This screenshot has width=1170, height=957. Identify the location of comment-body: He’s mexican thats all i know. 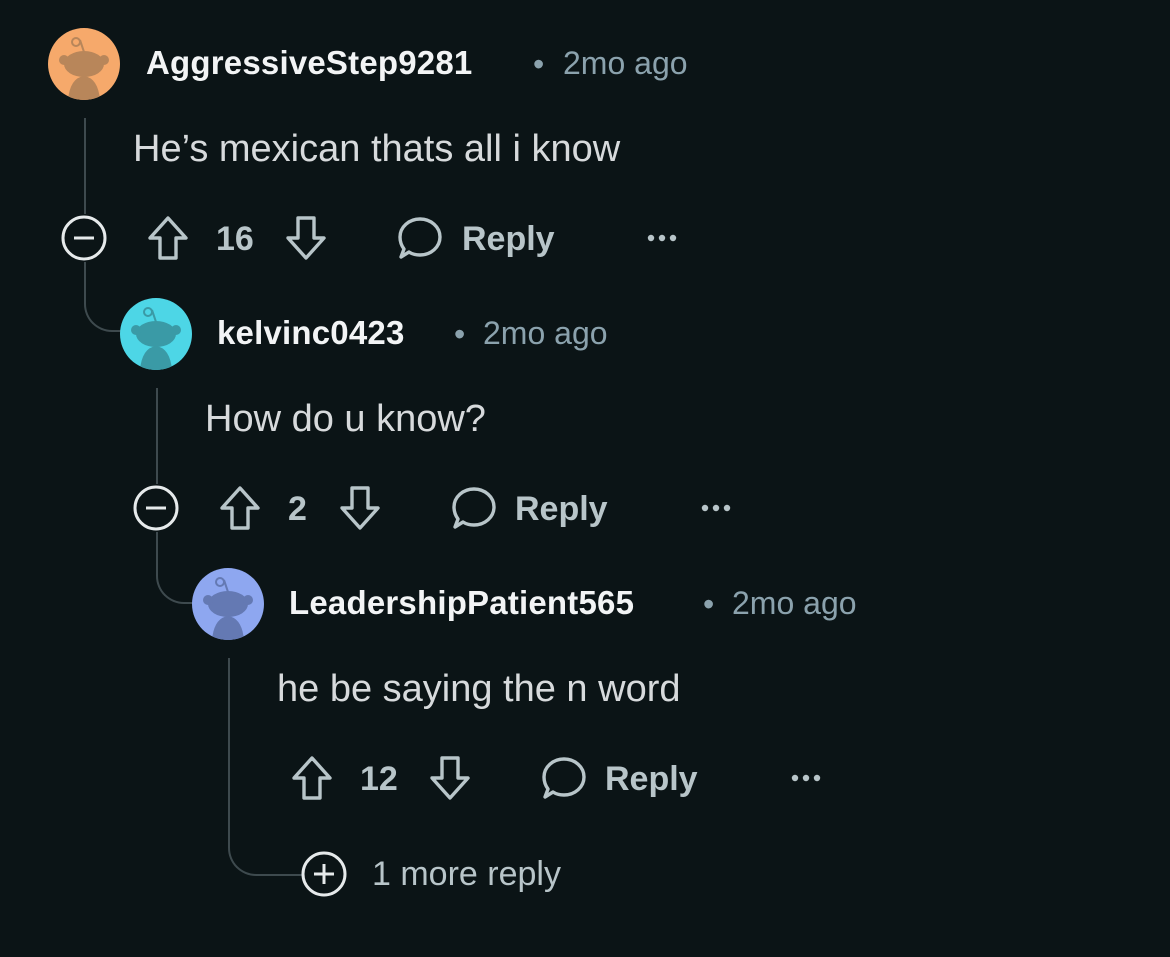
(377, 149).